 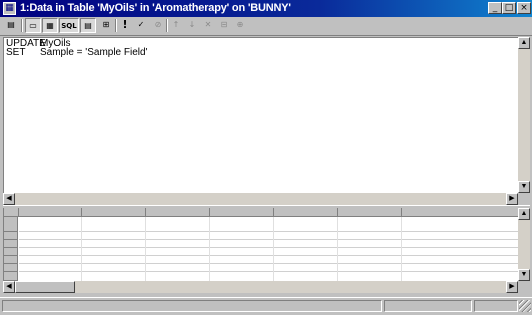 I want to click on grid-header, so click(x=261, y=212).